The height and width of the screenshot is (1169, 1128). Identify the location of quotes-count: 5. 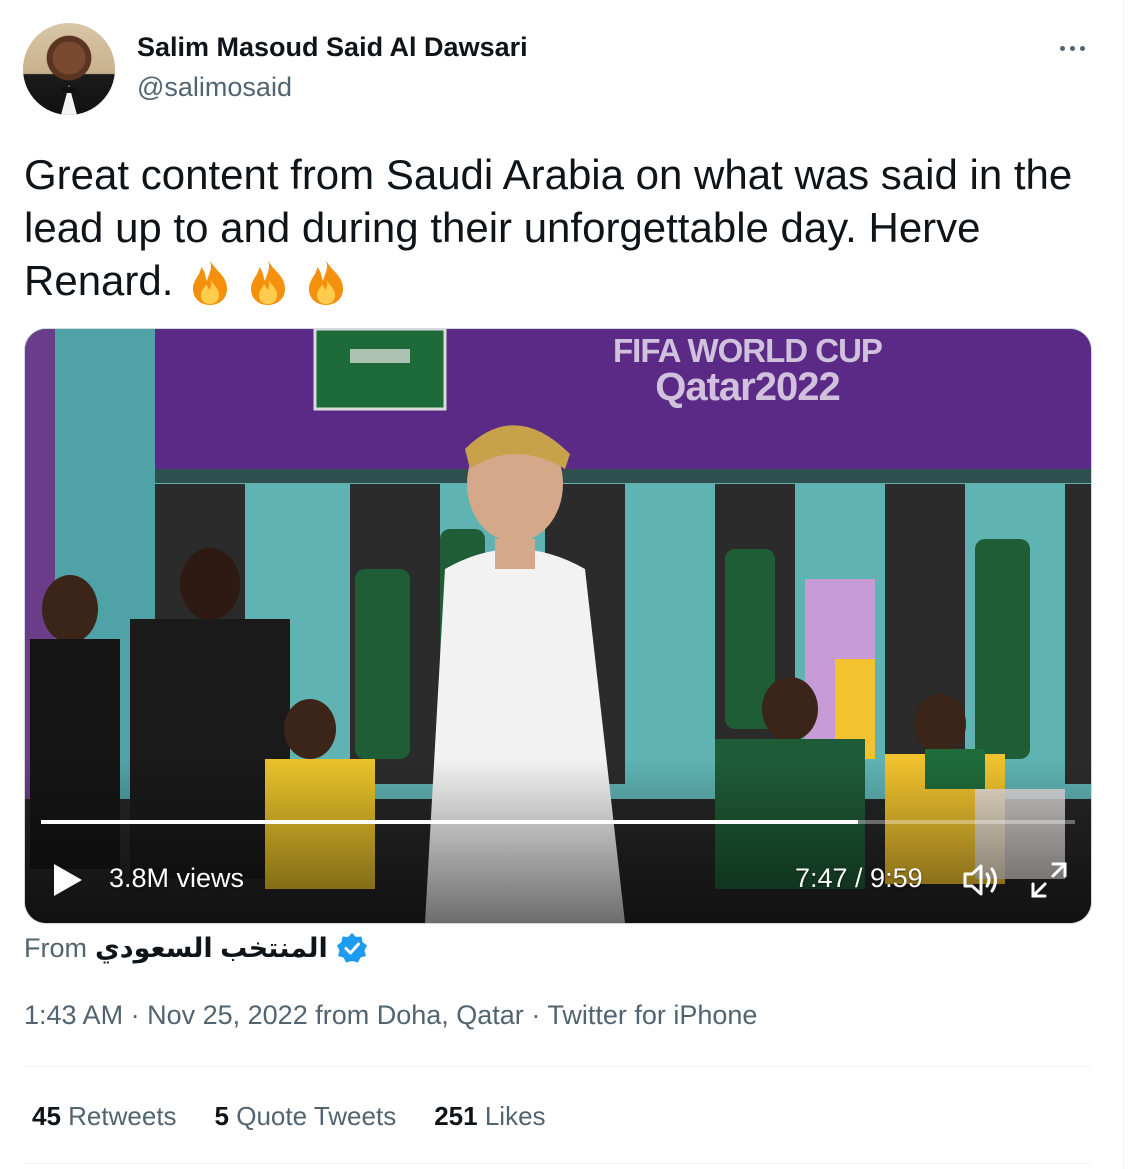
(222, 1116).